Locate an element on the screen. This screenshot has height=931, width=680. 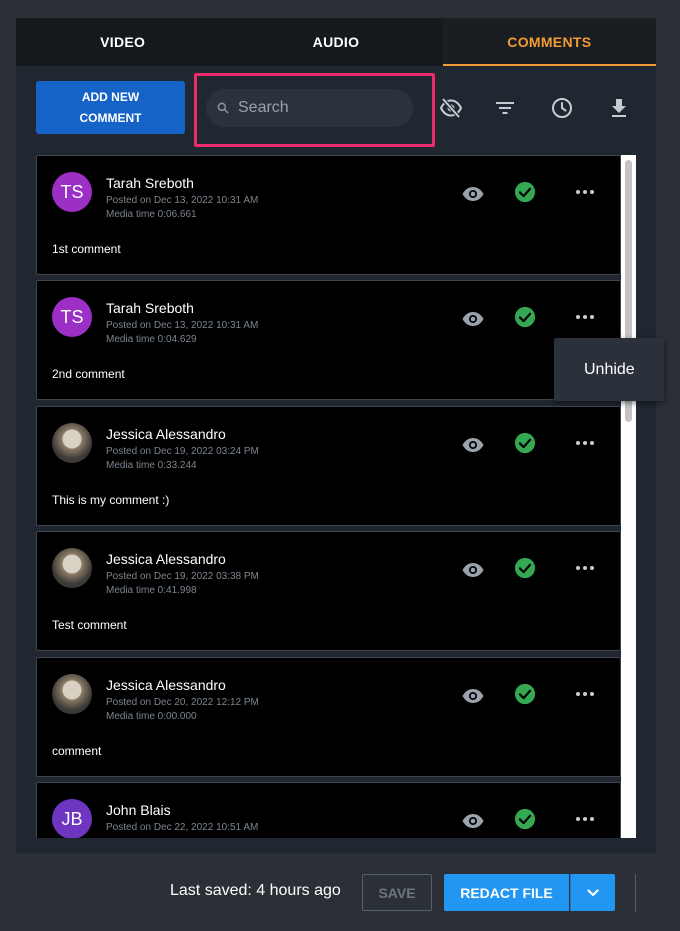
clock-icon is located at coordinates (562, 108).